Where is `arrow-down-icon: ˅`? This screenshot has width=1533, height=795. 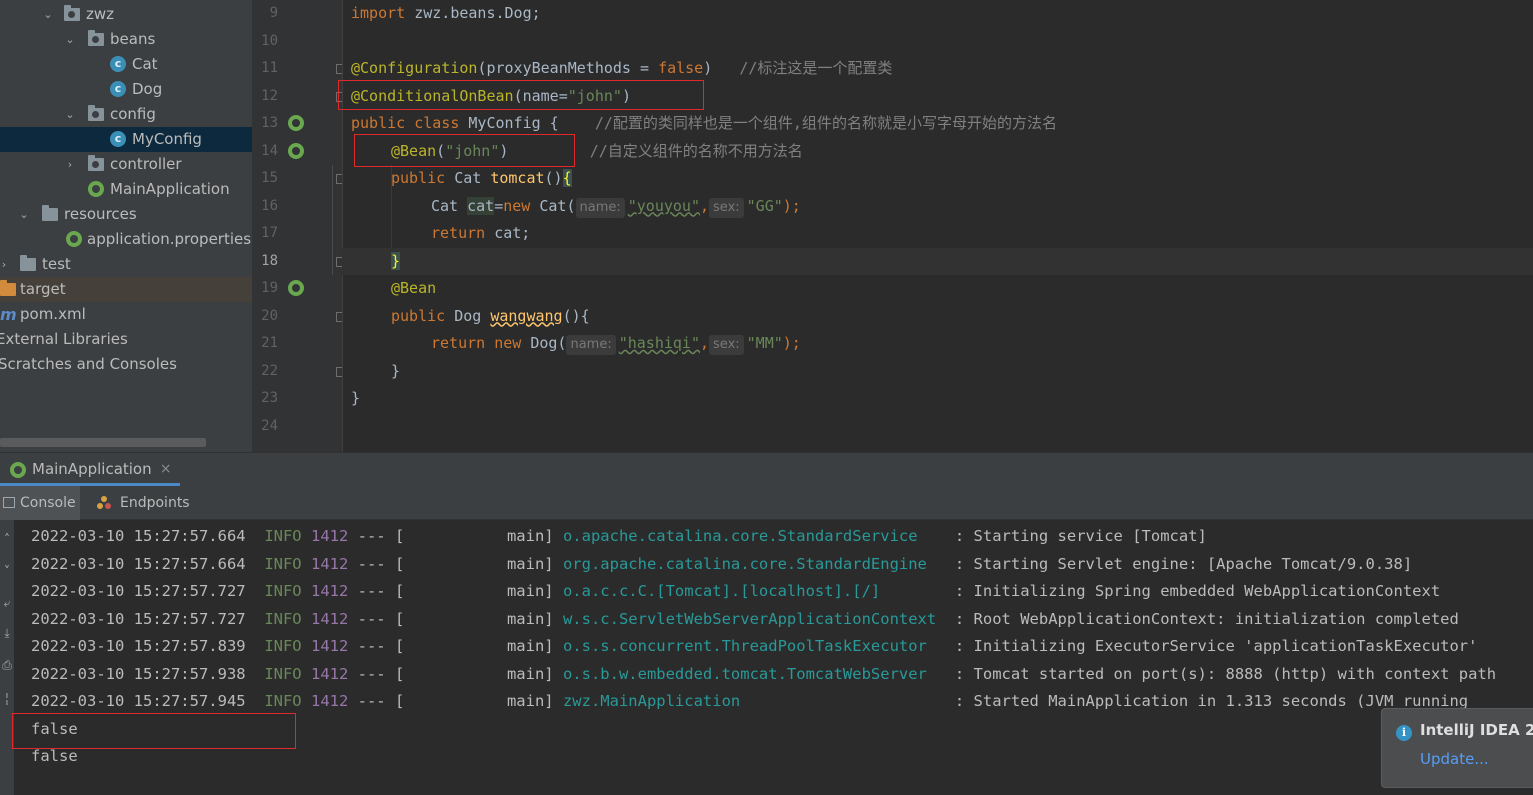 arrow-down-icon: ˅ is located at coordinates (7, 571).